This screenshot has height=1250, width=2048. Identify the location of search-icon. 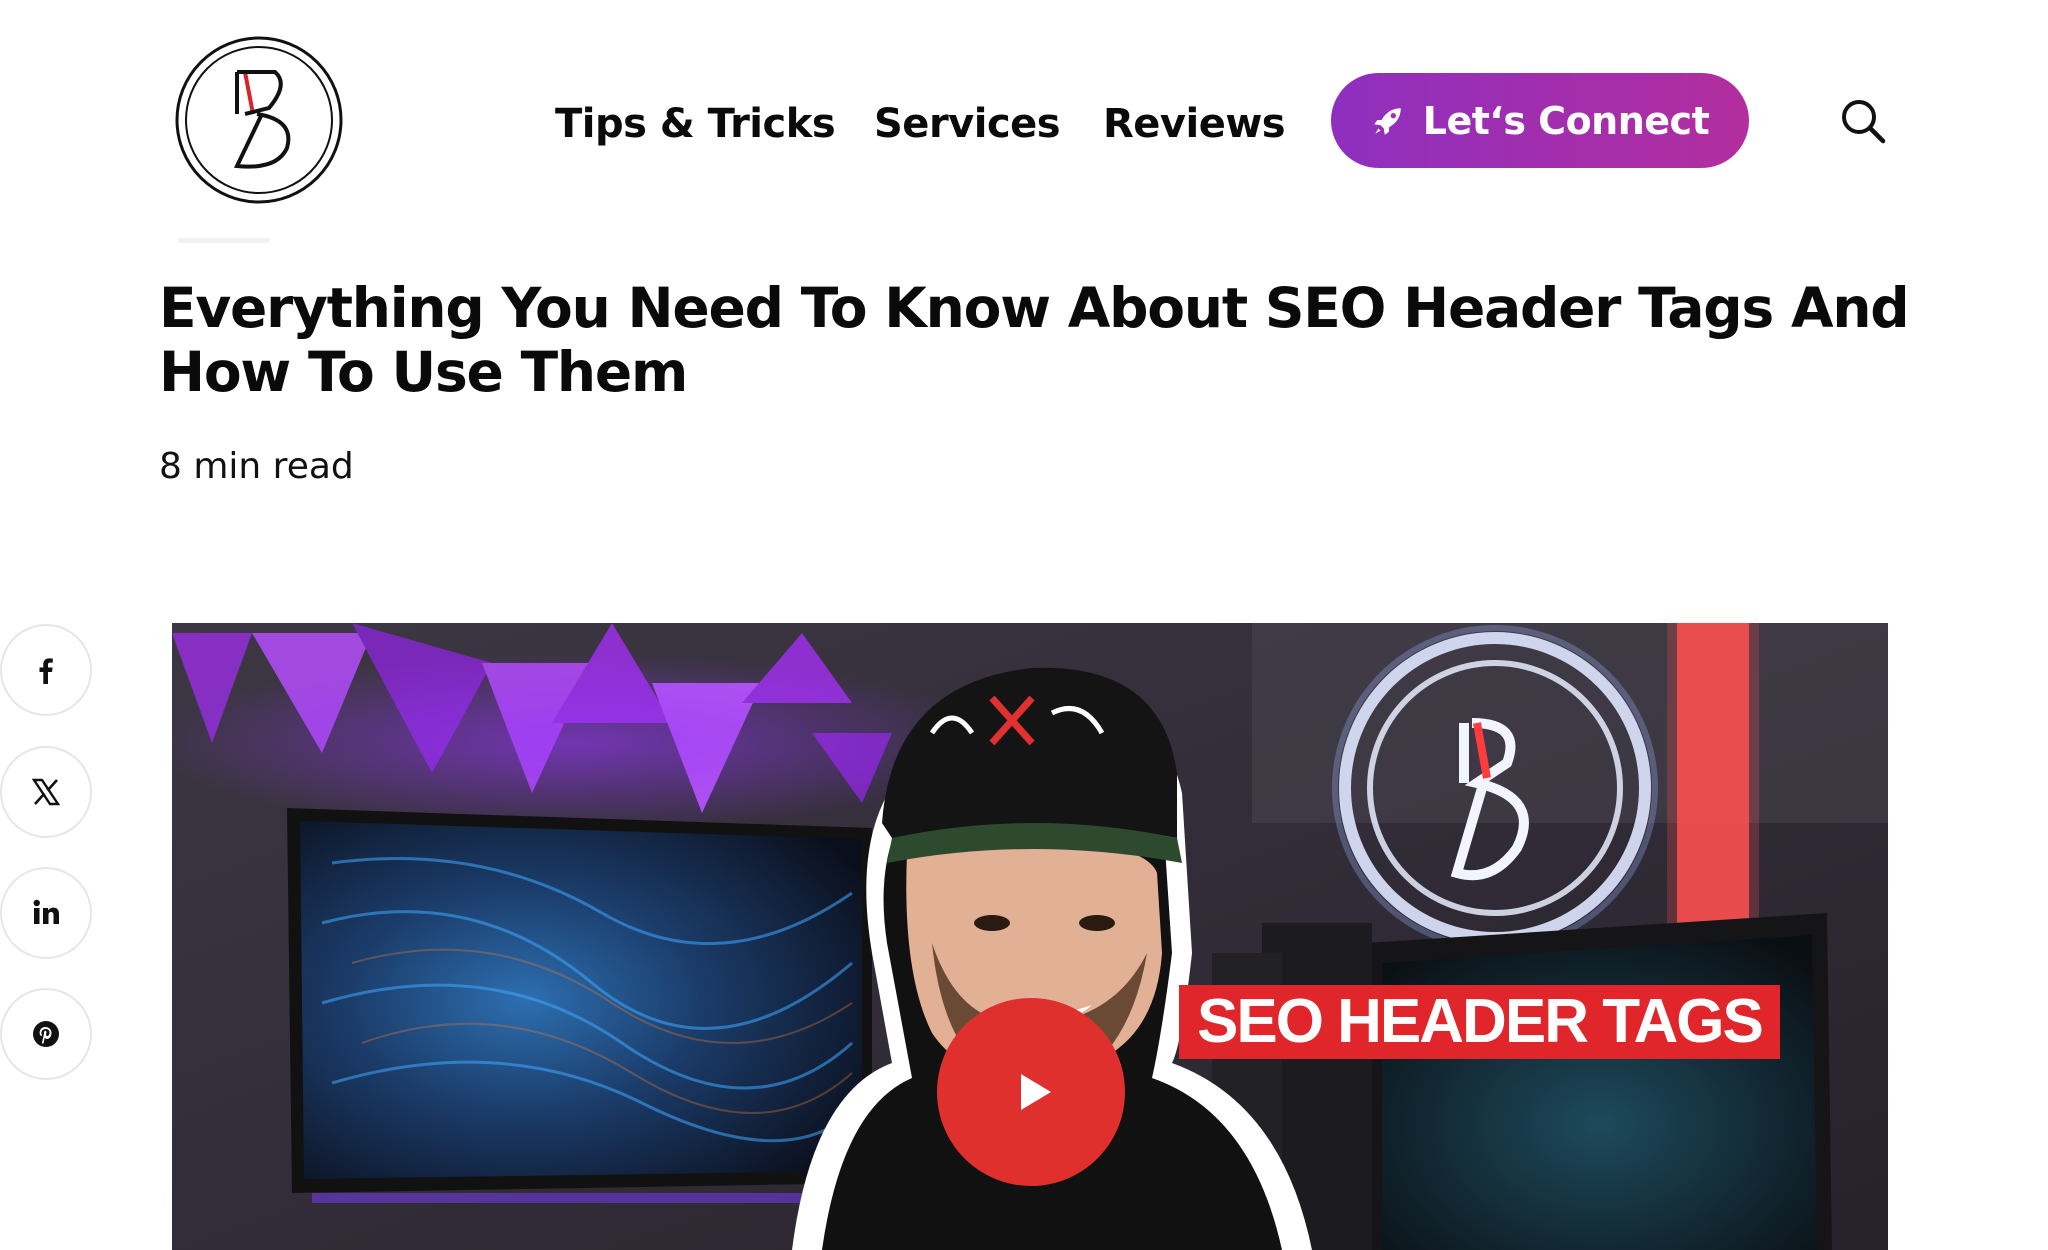
(1863, 121).